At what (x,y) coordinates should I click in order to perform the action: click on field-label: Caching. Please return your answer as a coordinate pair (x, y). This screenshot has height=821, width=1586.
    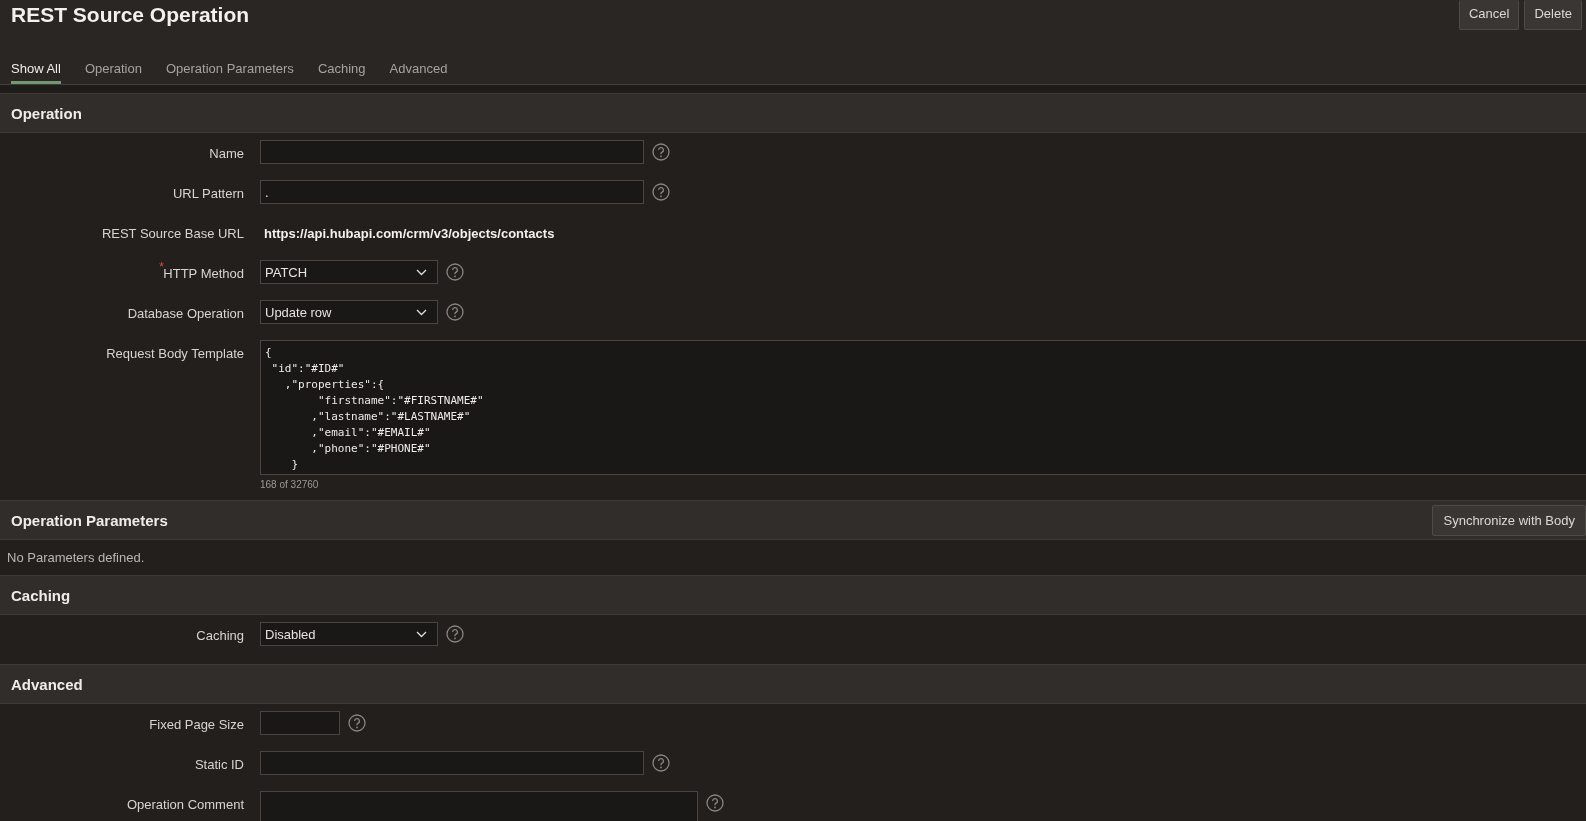
    Looking at the image, I should click on (220, 635).